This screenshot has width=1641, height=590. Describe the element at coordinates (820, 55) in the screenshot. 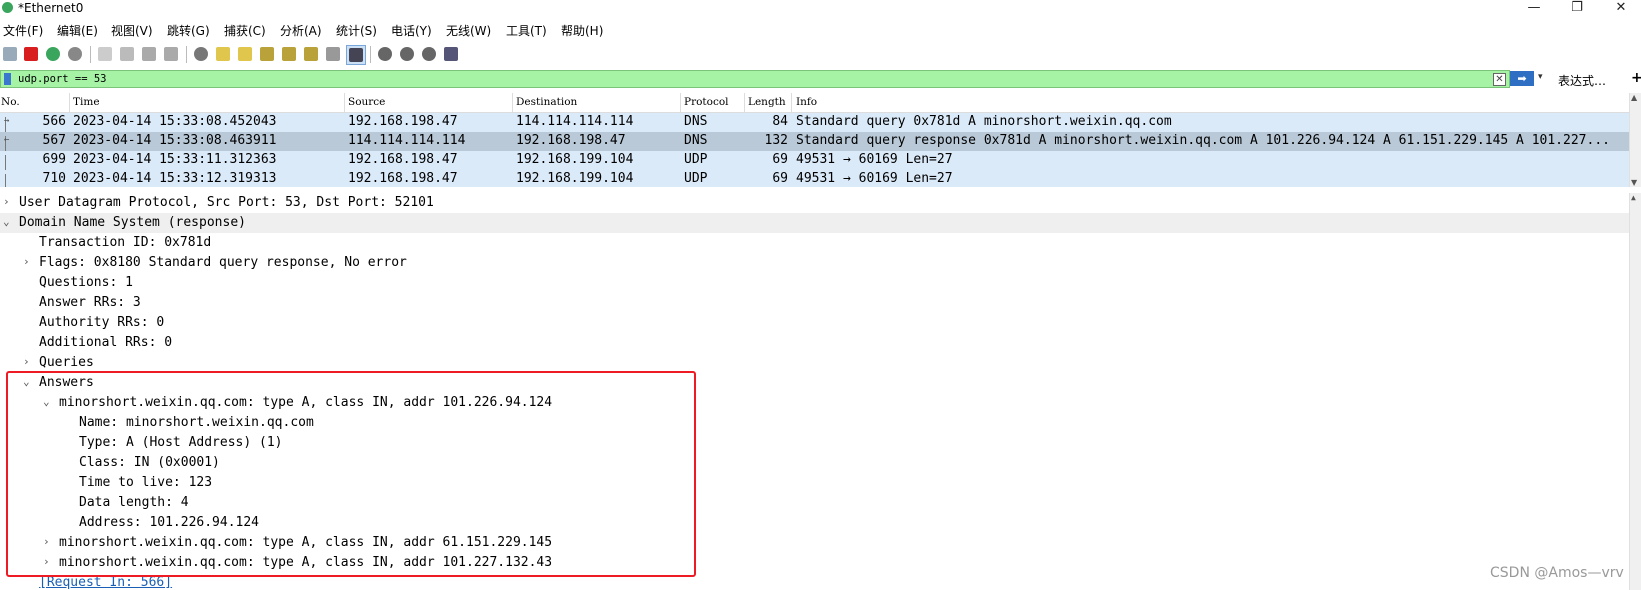

I see `main-toolbar` at that location.